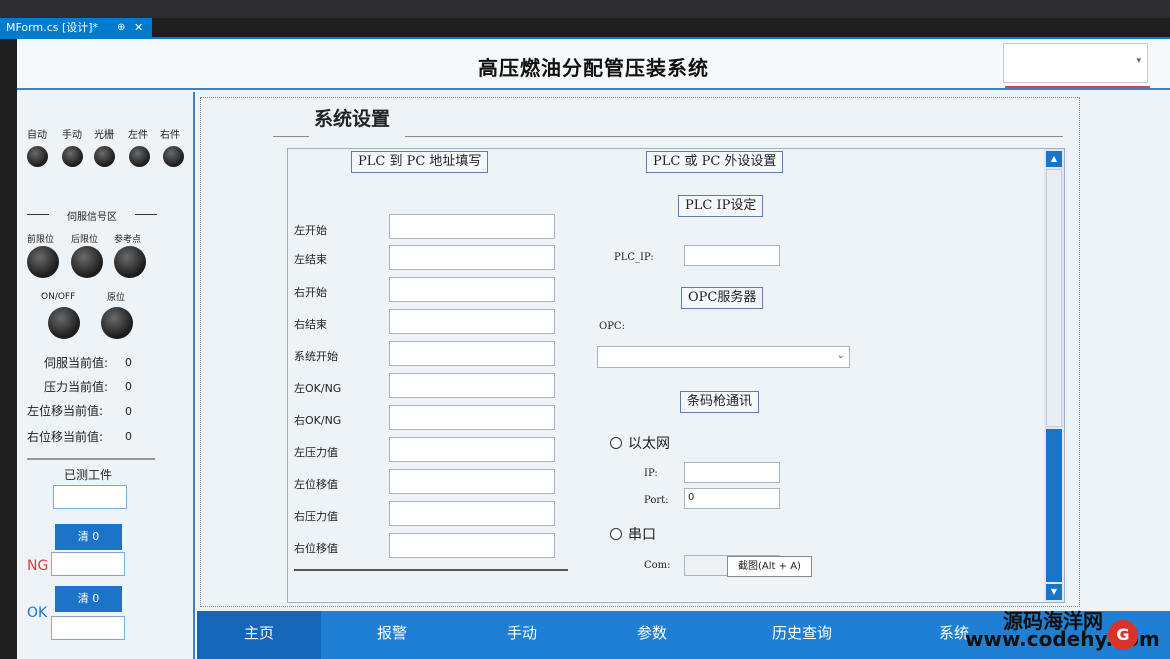 The image size is (1170, 659). I want to click on left-pressure-input, so click(472, 449).